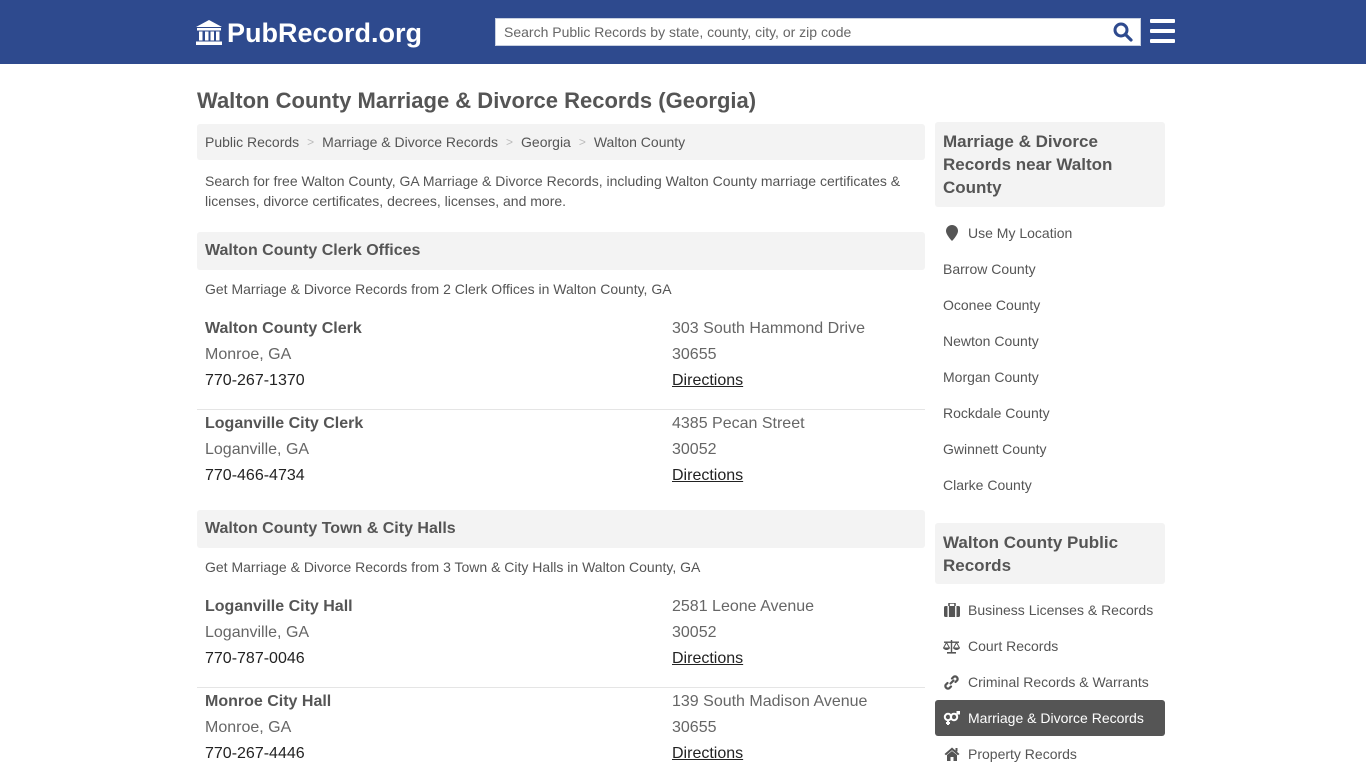 This screenshot has width=1366, height=783. Describe the element at coordinates (951, 233) in the screenshot. I see `map-marker-icon` at that location.